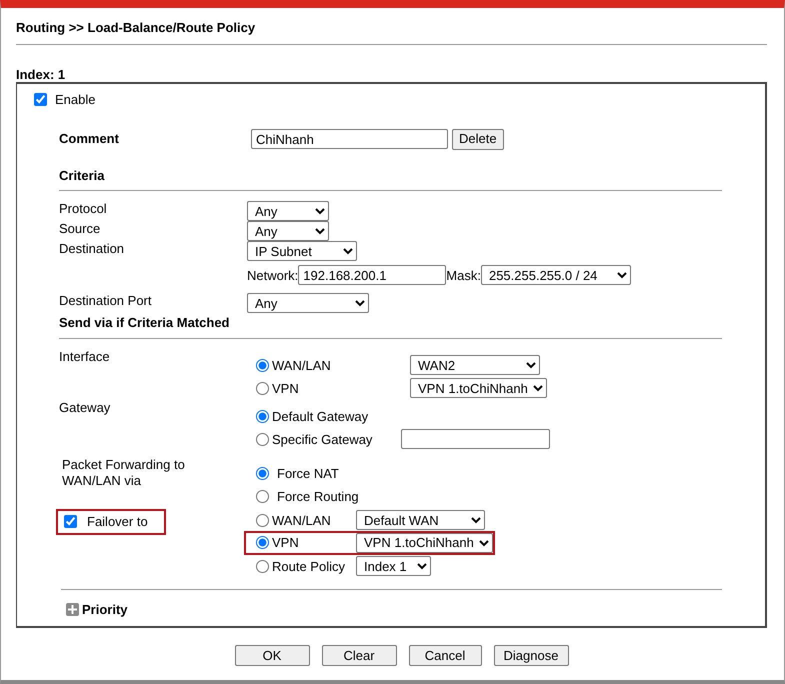  What do you see at coordinates (475, 365) in the screenshot?
I see `dropdown: WAN2` at bounding box center [475, 365].